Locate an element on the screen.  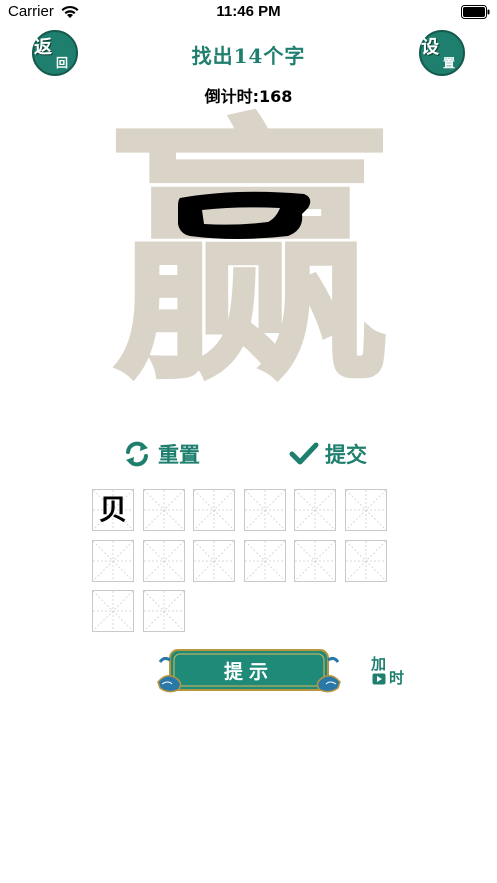
hint-button-label: 提示 is located at coordinates (248, 672).